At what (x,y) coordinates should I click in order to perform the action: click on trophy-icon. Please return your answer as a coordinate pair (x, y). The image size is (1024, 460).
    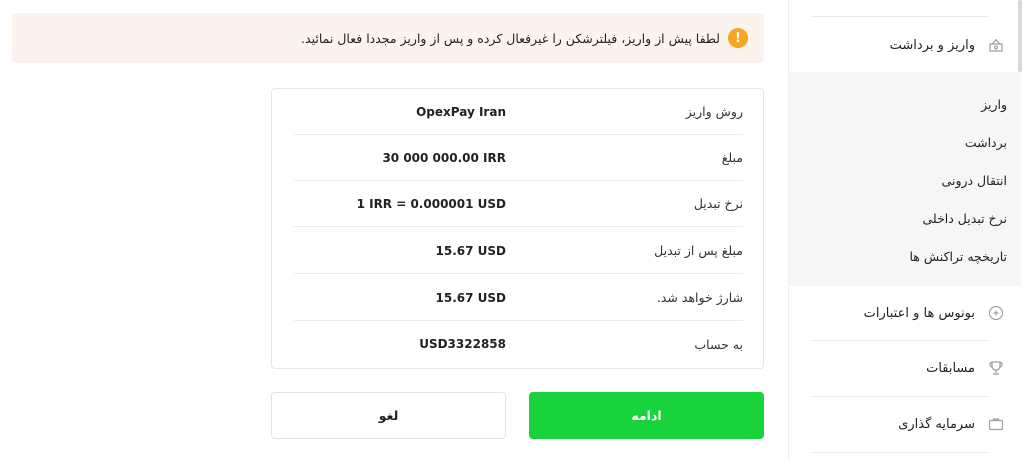
    Looking at the image, I should click on (996, 368).